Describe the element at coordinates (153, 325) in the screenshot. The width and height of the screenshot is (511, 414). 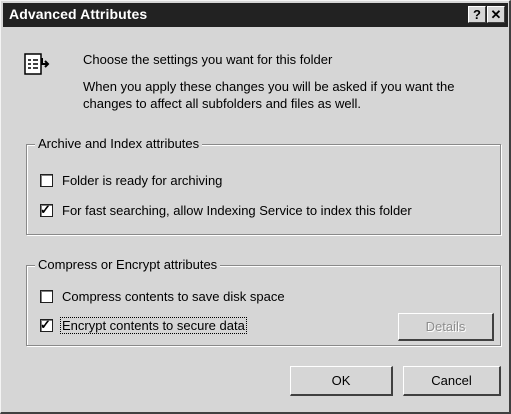
I see `encrypt-label: Encrypt contents to secure data` at that location.